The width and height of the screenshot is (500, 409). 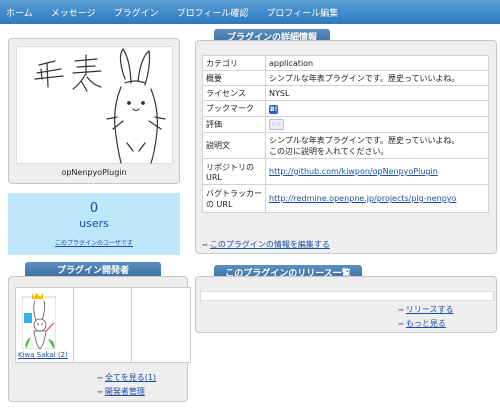 I want to click on row-key: 説明文, so click(x=234, y=145).